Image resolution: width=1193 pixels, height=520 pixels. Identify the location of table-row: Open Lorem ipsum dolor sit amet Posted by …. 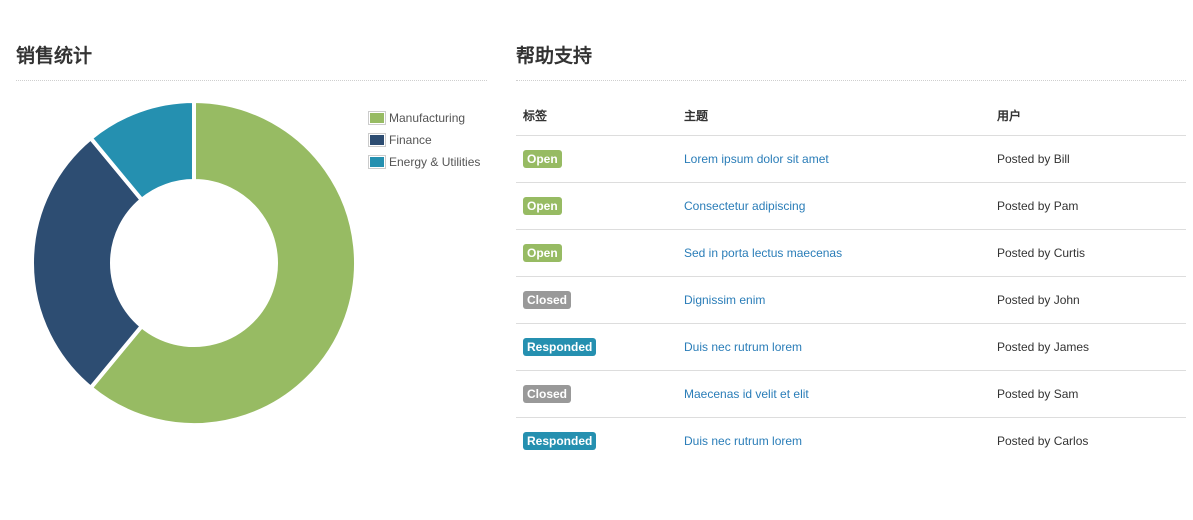
(851, 159).